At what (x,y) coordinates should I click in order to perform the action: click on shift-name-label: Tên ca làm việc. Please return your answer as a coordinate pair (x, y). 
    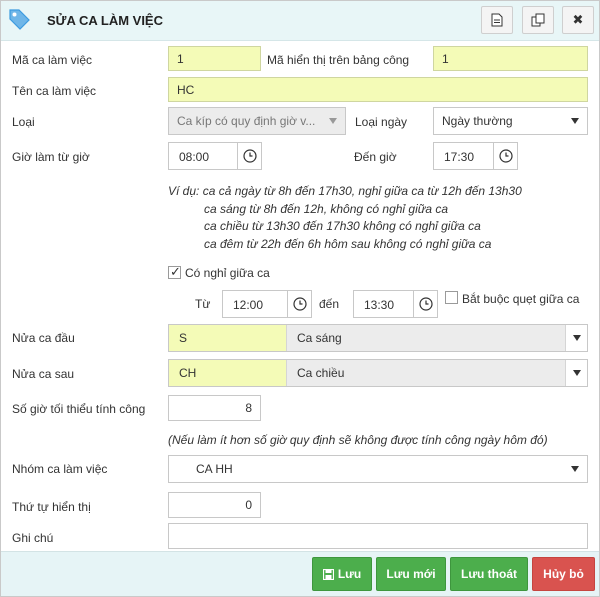
    Looking at the image, I should click on (54, 91).